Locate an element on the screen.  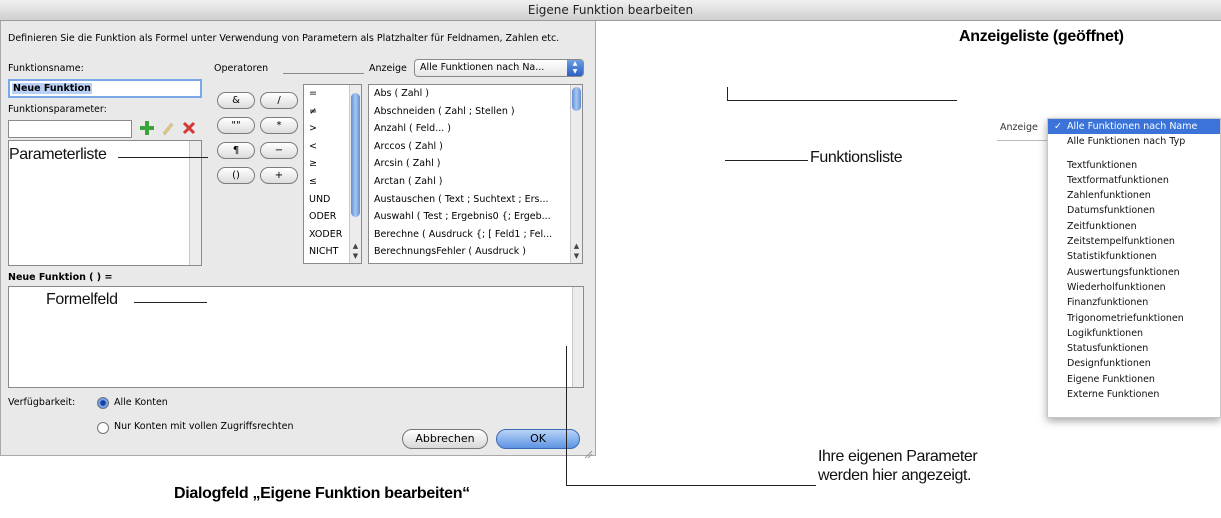
delete-icon is located at coordinates (189, 128).